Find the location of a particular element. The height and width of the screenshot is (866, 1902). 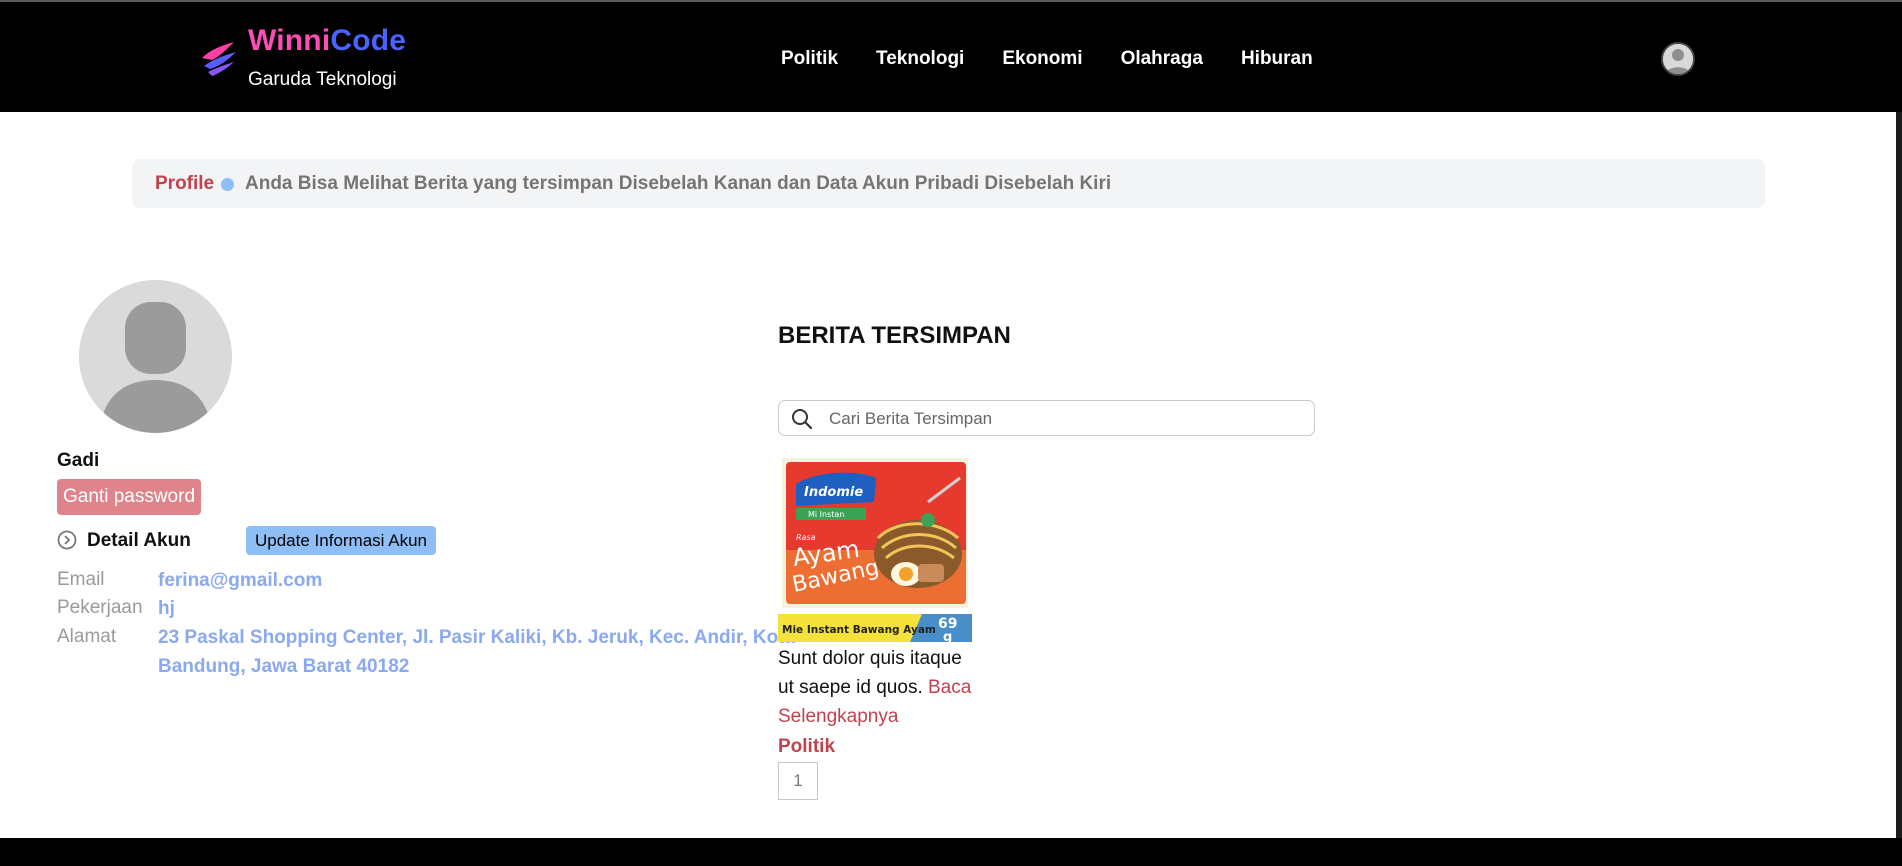

saved-news-search is located at coordinates (1046, 418).